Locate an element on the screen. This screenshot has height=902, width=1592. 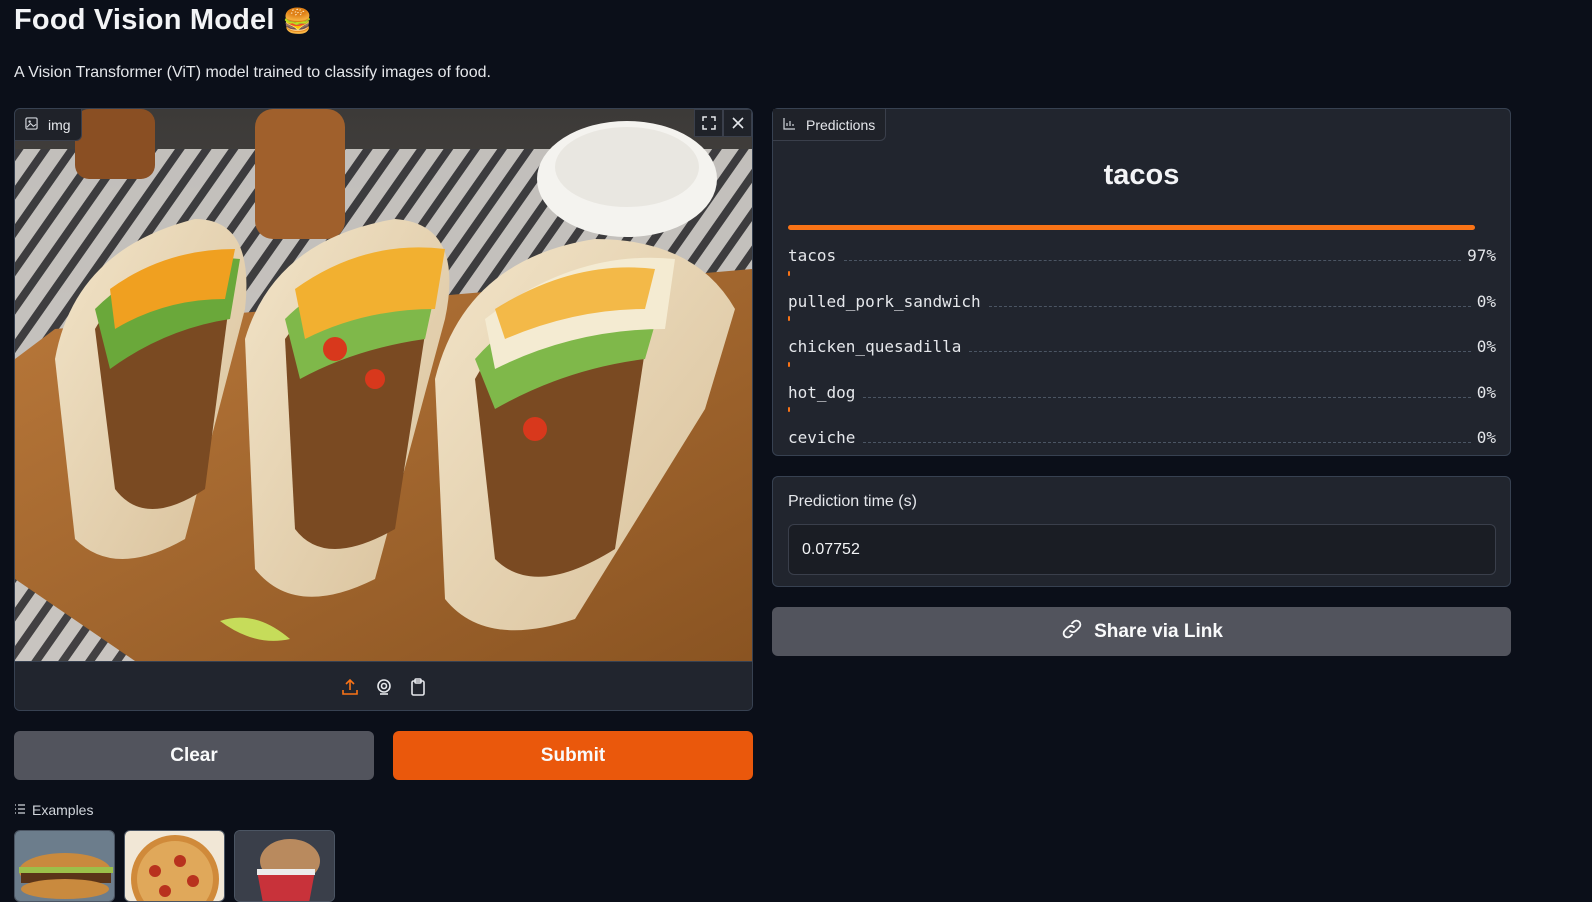
prediction-row: ceviche 0% is located at coordinates (1142, 430).